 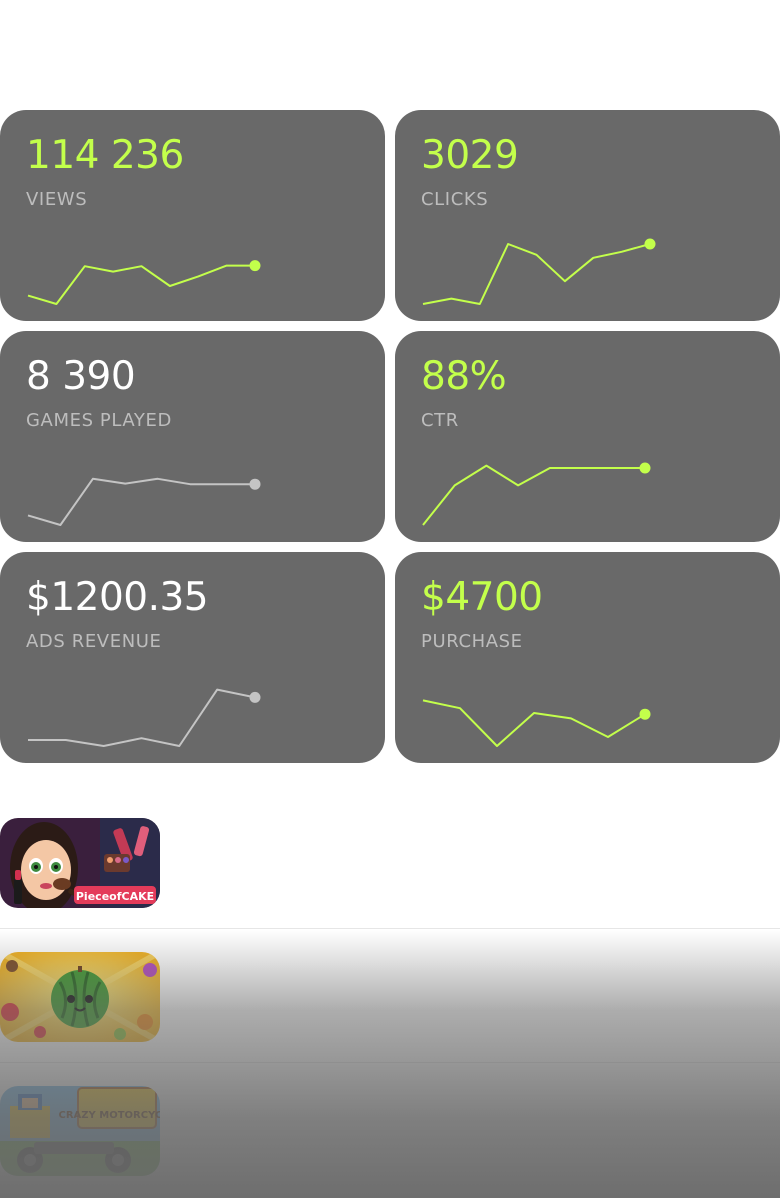 I want to click on game-thumbnail, so click(x=80, y=997).